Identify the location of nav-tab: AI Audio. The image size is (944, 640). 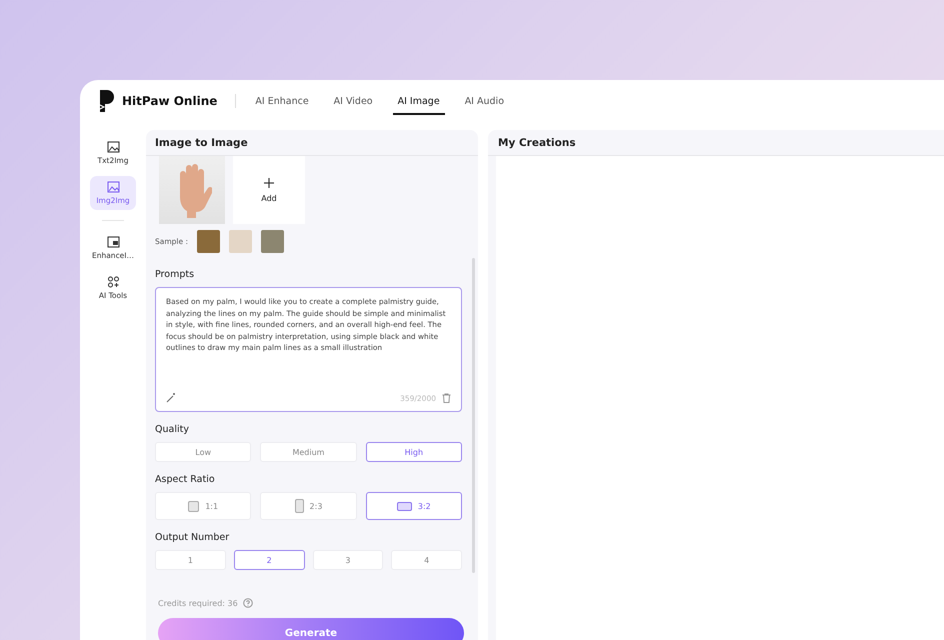
(485, 101).